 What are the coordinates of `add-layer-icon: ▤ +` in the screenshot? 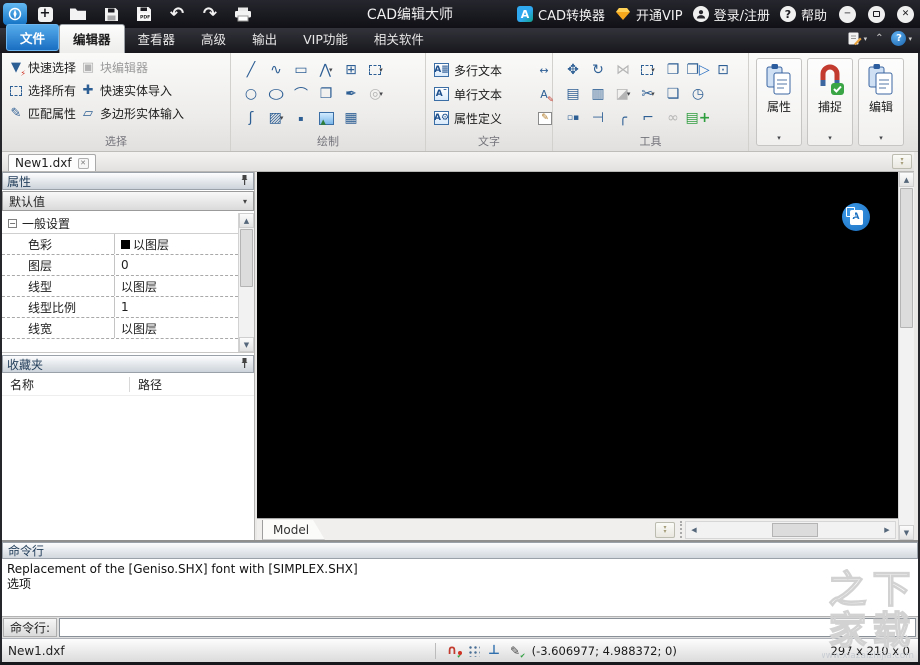 It's located at (698, 118).